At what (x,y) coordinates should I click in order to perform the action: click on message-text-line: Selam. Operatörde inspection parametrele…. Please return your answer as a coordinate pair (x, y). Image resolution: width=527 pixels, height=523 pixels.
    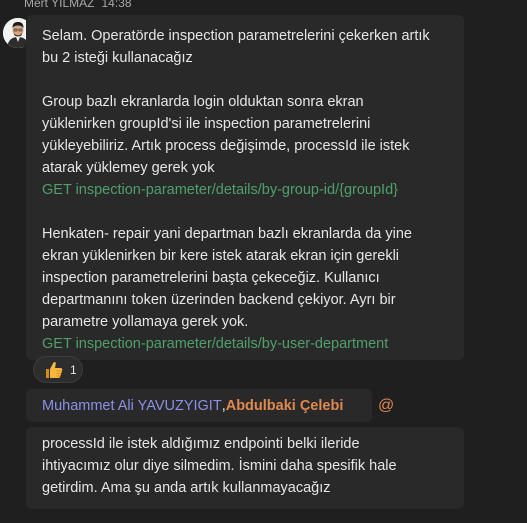
    Looking at the image, I should click on (236, 36).